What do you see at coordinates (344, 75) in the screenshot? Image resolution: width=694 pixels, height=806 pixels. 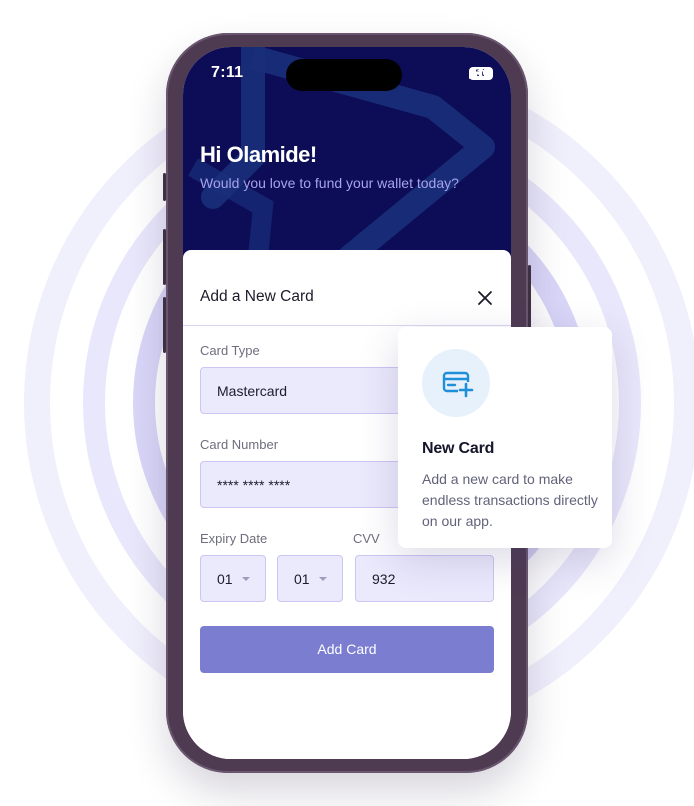 I see `dynamic-island` at bounding box center [344, 75].